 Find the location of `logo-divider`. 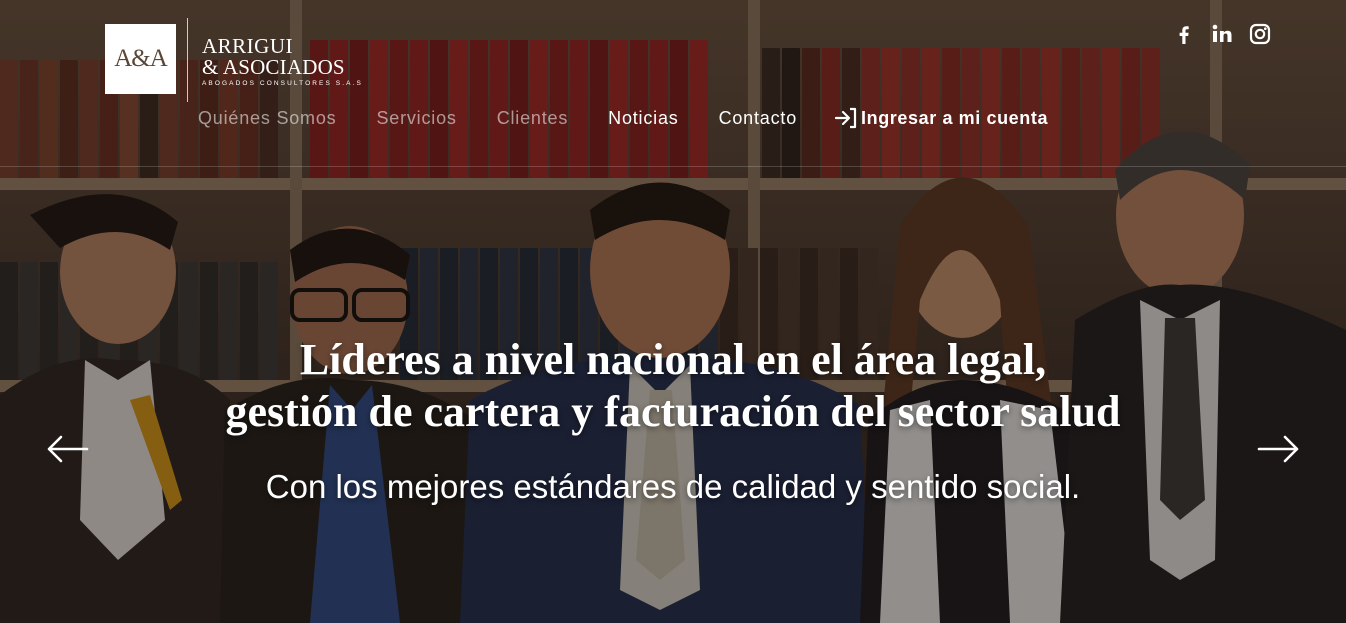

logo-divider is located at coordinates (187, 60).